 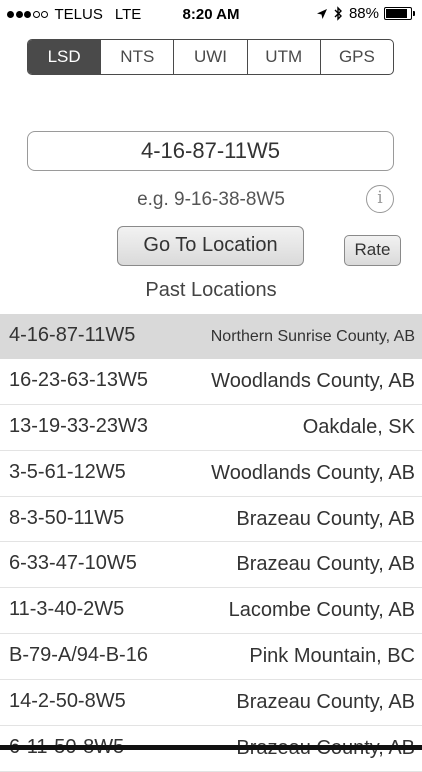 What do you see at coordinates (312, 336) in the screenshot?
I see `location-place: Northern Sunrise County, AB` at bounding box center [312, 336].